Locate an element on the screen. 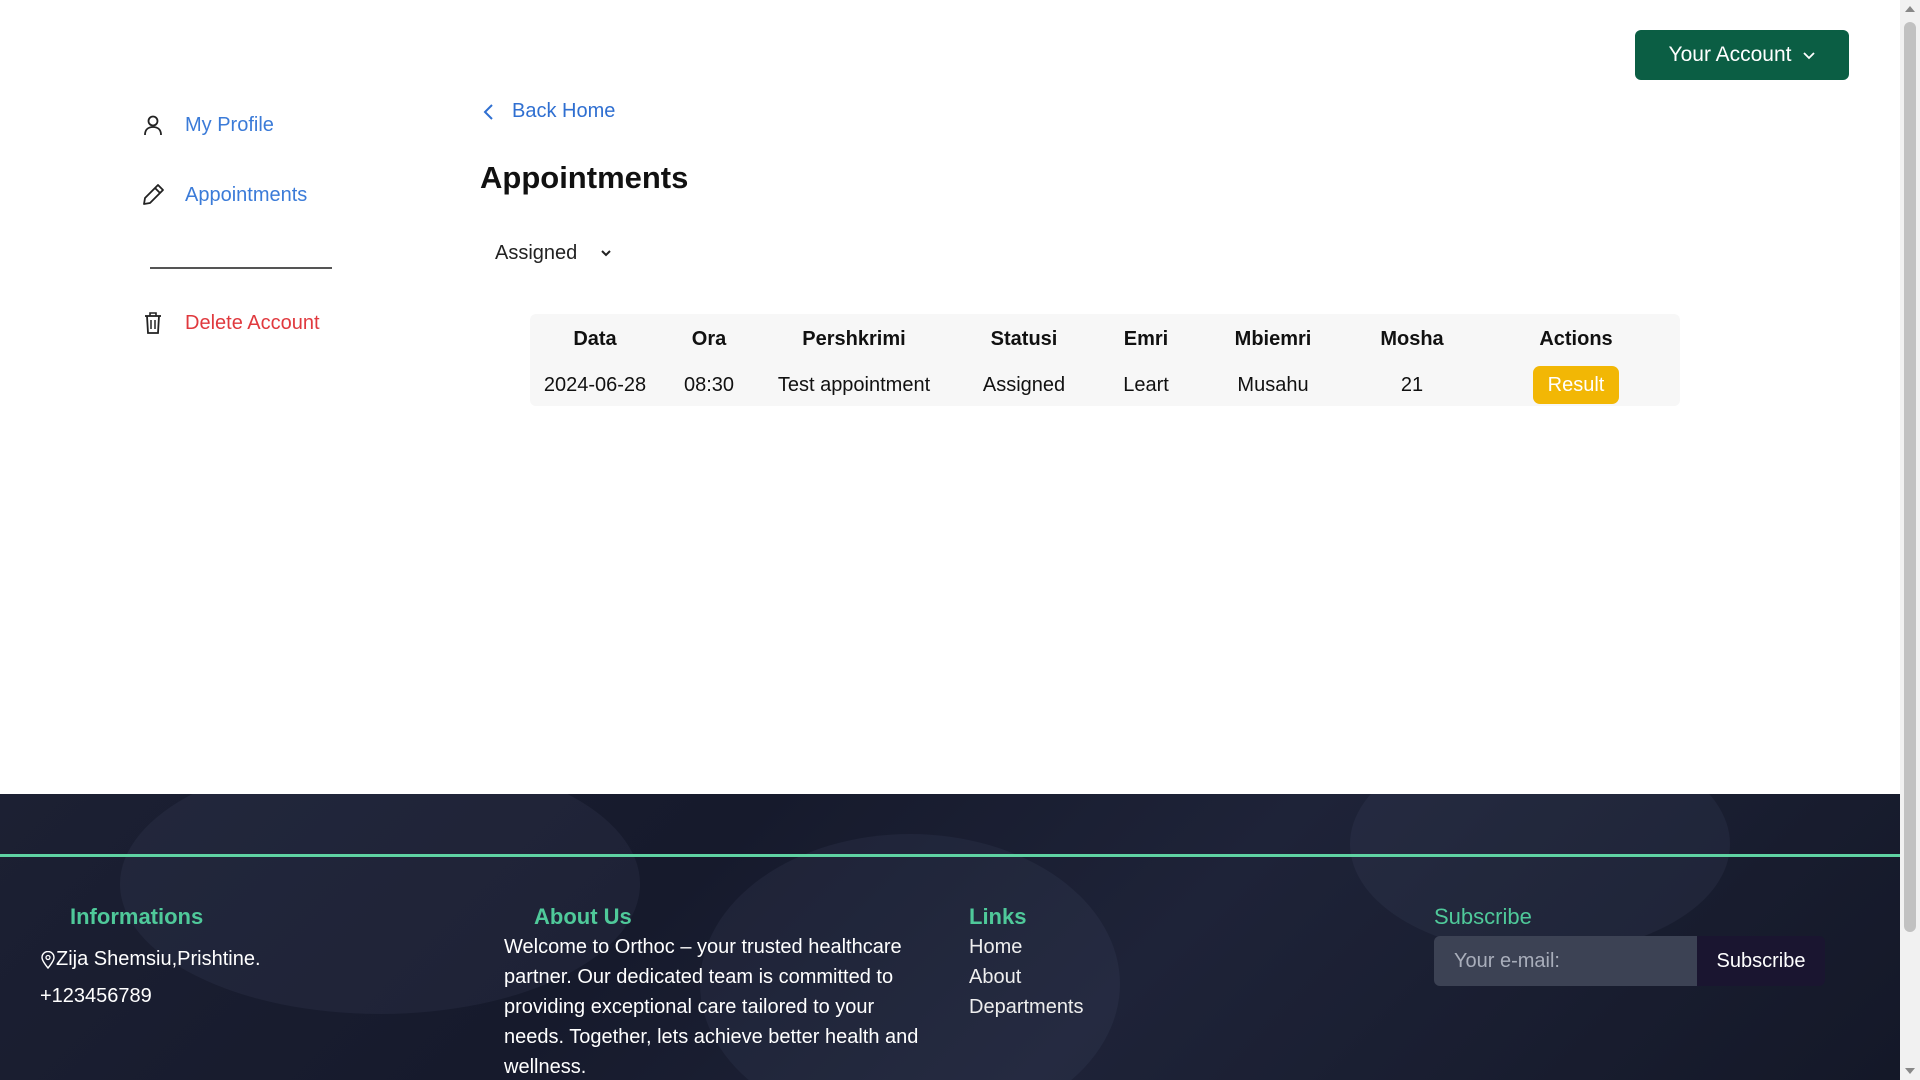  footer-link-about: About is located at coordinates (1026, 977).